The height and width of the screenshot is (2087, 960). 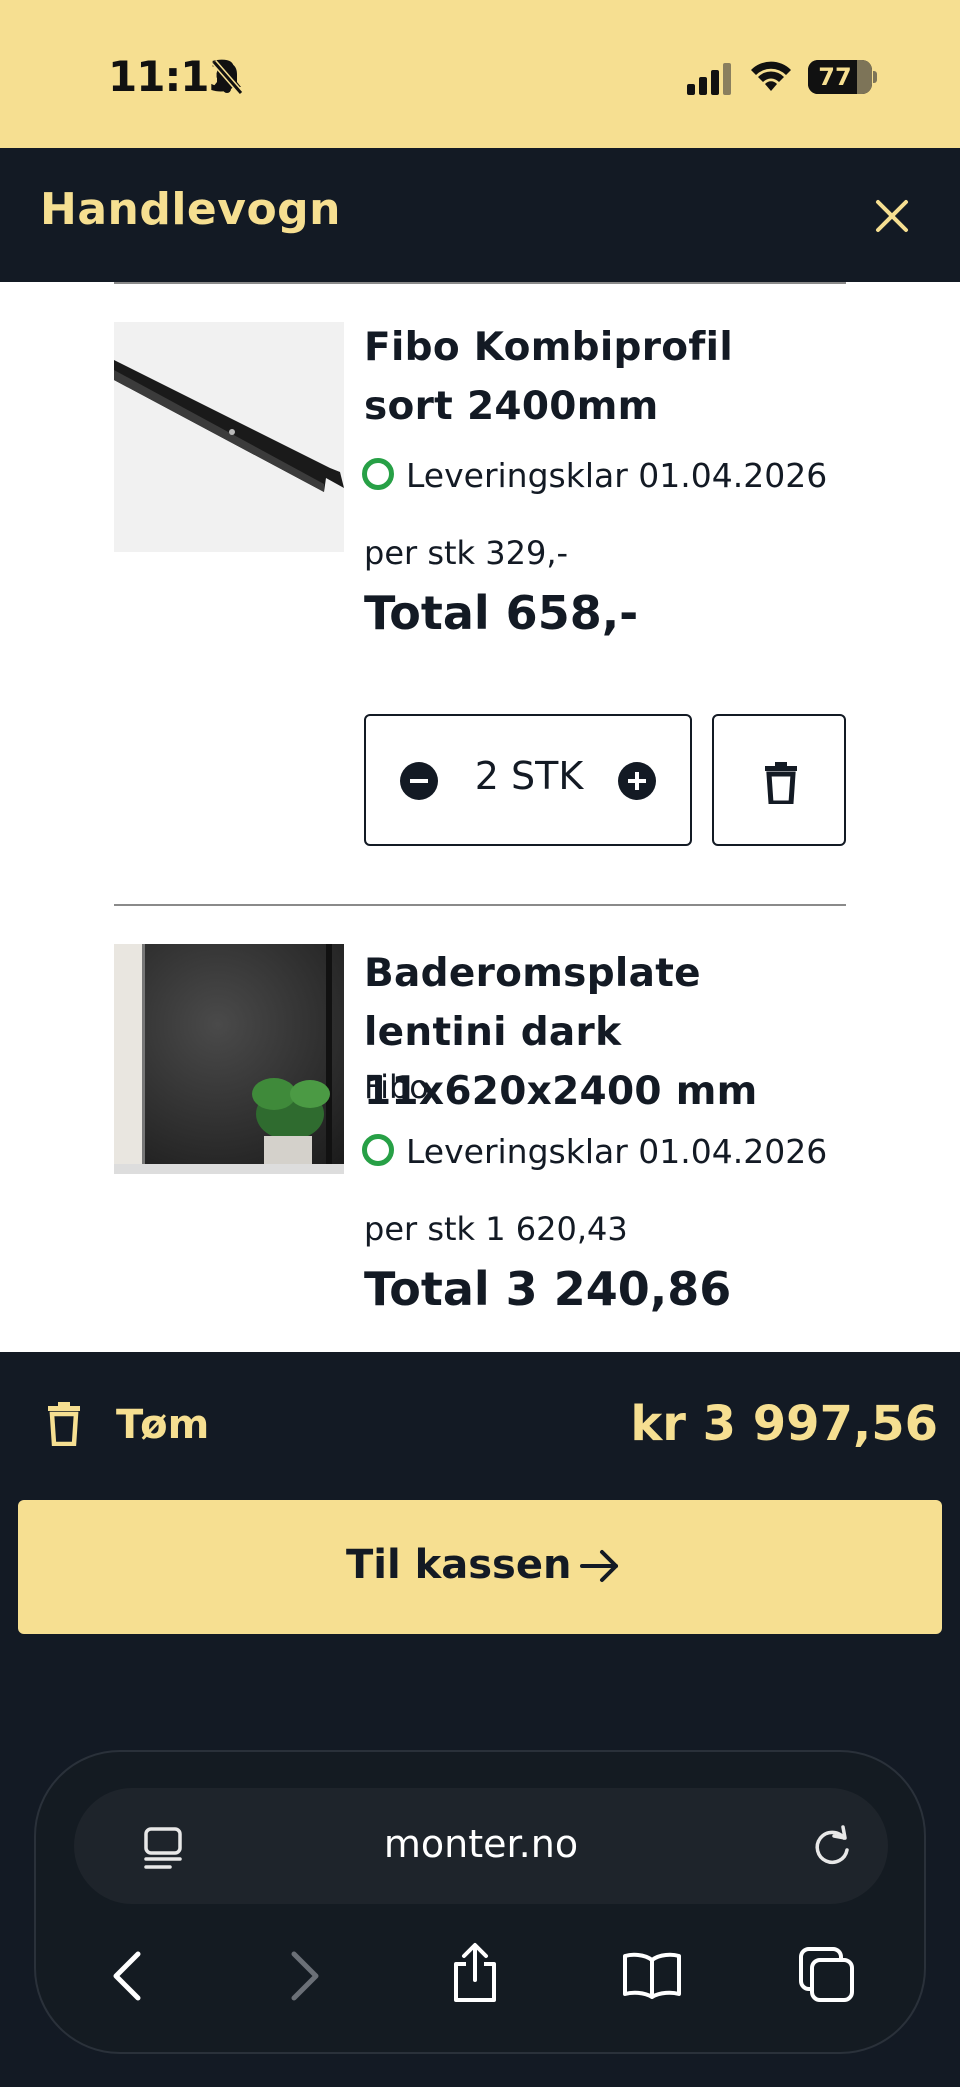 I want to click on battery-body: 77, so click(x=840, y=77).